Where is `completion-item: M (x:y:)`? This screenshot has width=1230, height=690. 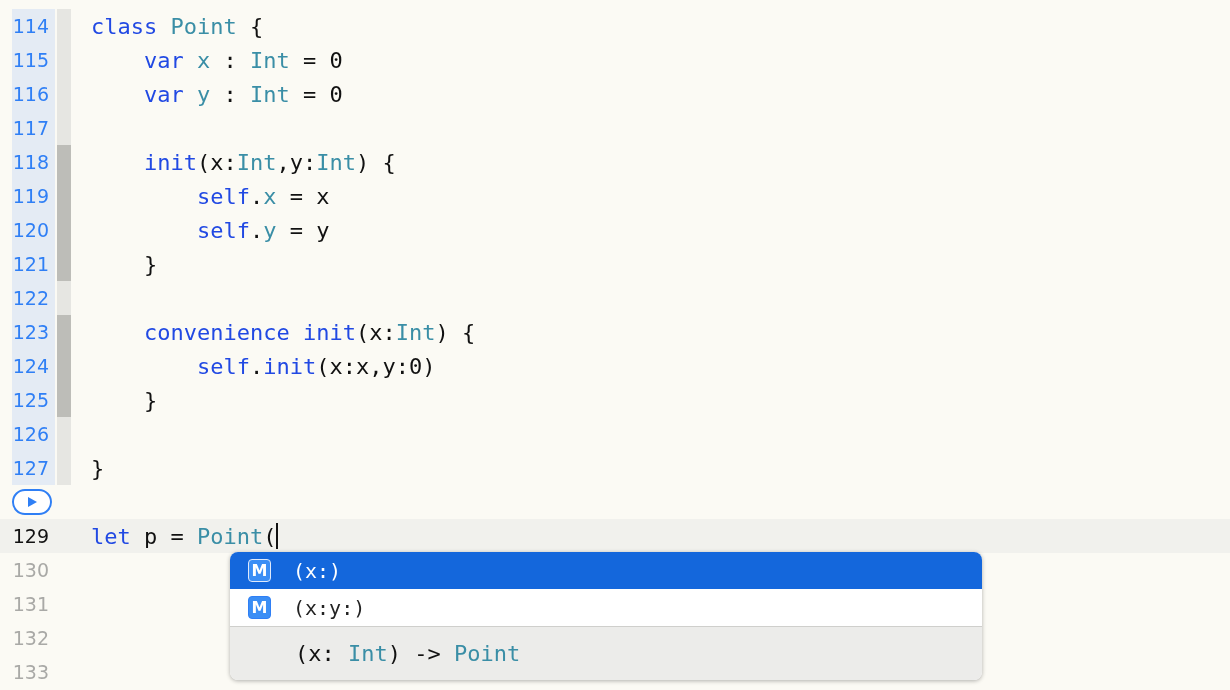
completion-item: M (x:y:) is located at coordinates (606, 607).